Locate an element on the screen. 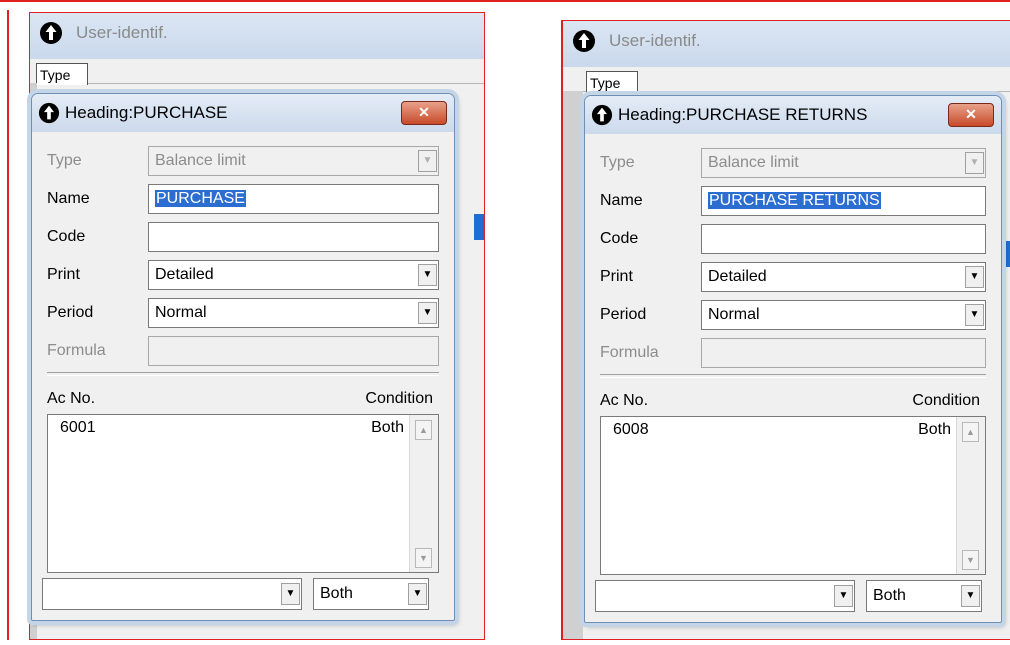 Image resolution: width=1010 pixels, height=645 pixels. right-code-label: Code is located at coordinates (619, 238).